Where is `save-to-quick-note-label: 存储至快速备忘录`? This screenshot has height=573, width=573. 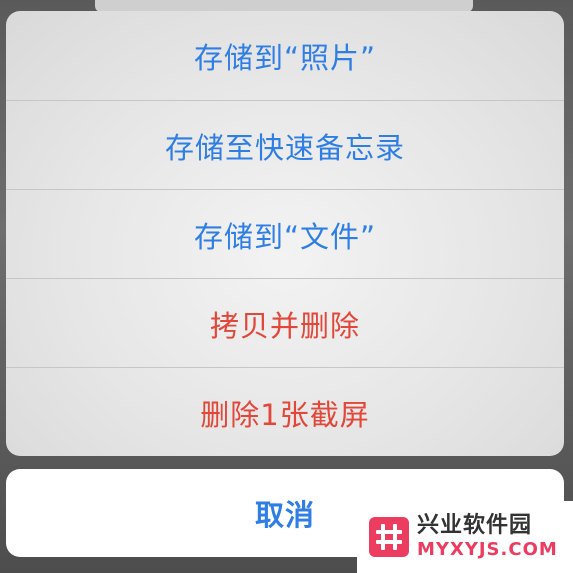 save-to-quick-note-label: 存储至快速备忘录 is located at coordinates (284, 147).